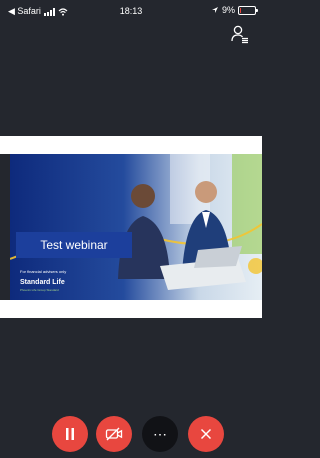 The width and height of the screenshot is (320, 458). I want to click on brand-tagline: Phoenix Life Group Standard, so click(39, 290).